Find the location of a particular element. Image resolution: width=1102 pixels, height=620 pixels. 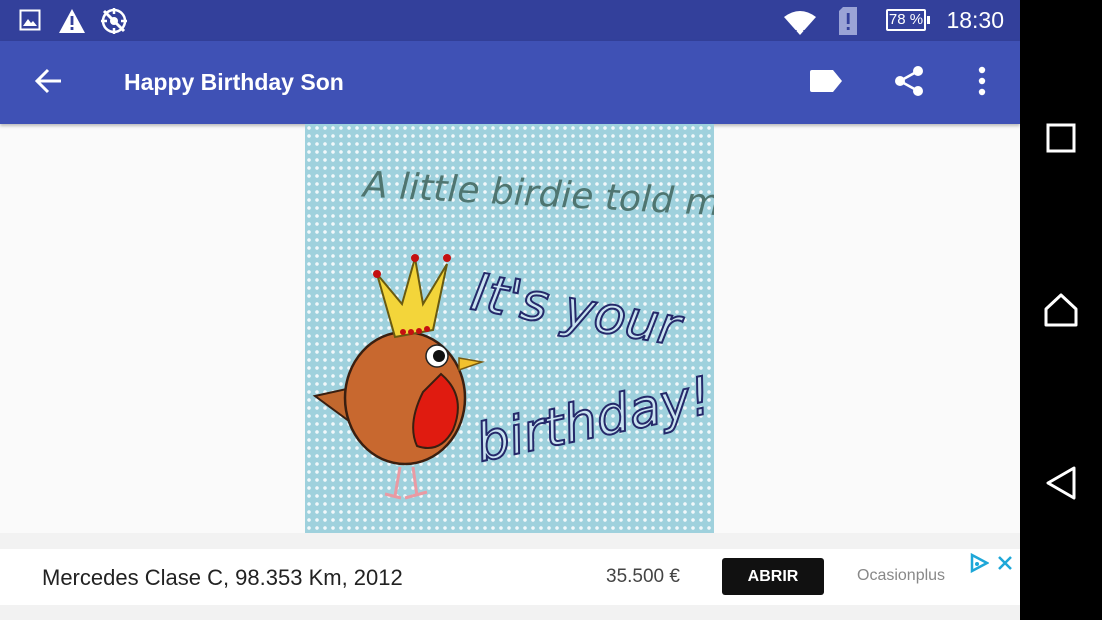

app-bar: Happy Birthday Son is located at coordinates (510, 82).